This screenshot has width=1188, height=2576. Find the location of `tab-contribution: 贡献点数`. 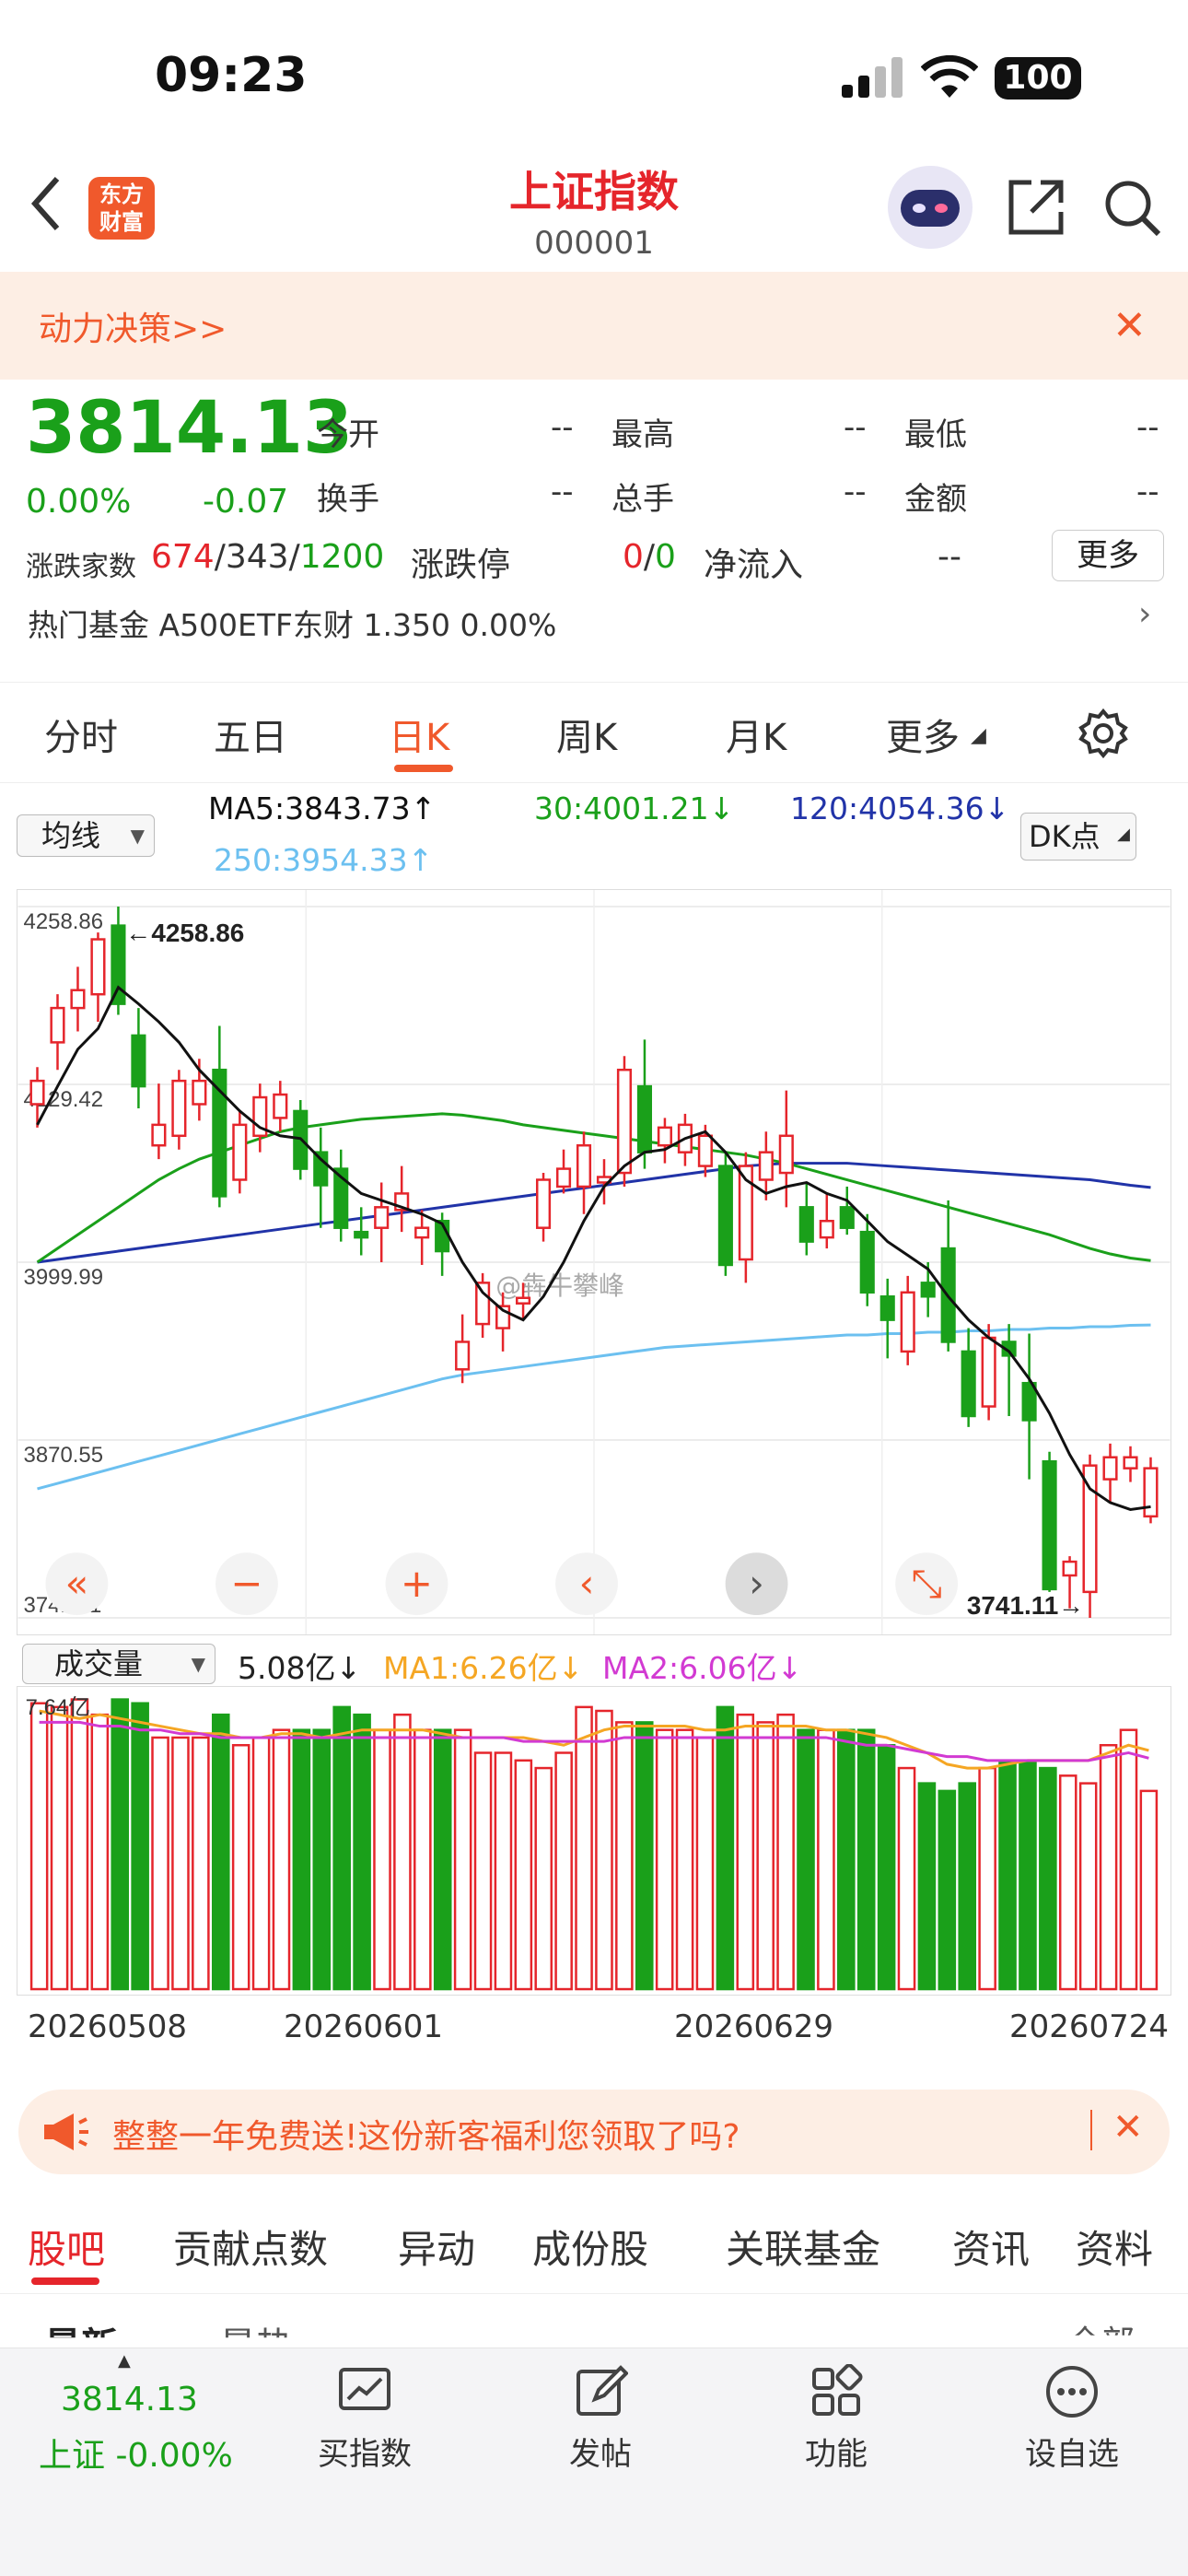

tab-contribution: 贡献点数 is located at coordinates (250, 2247).